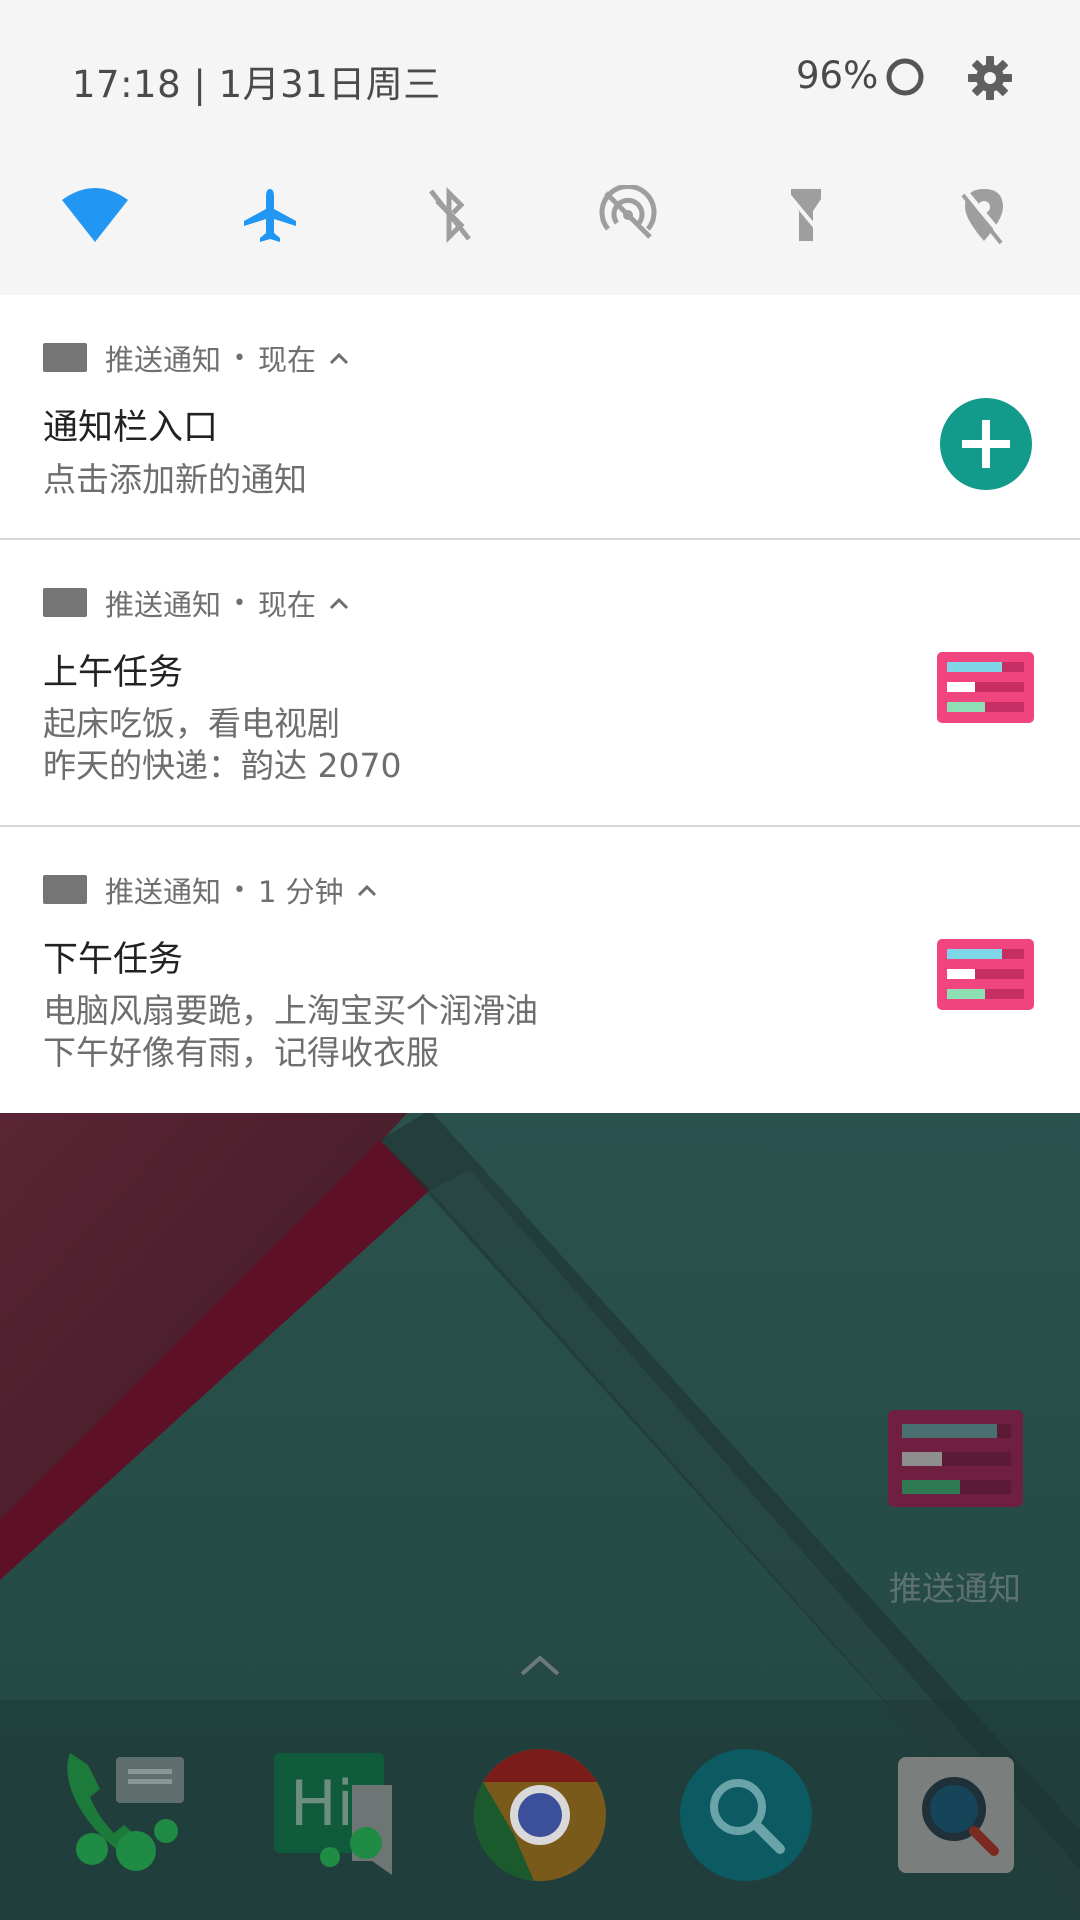 Image resolution: width=1080 pixels, height=1920 pixels. Describe the element at coordinates (746, 1815) in the screenshot. I see `search-icon` at that location.